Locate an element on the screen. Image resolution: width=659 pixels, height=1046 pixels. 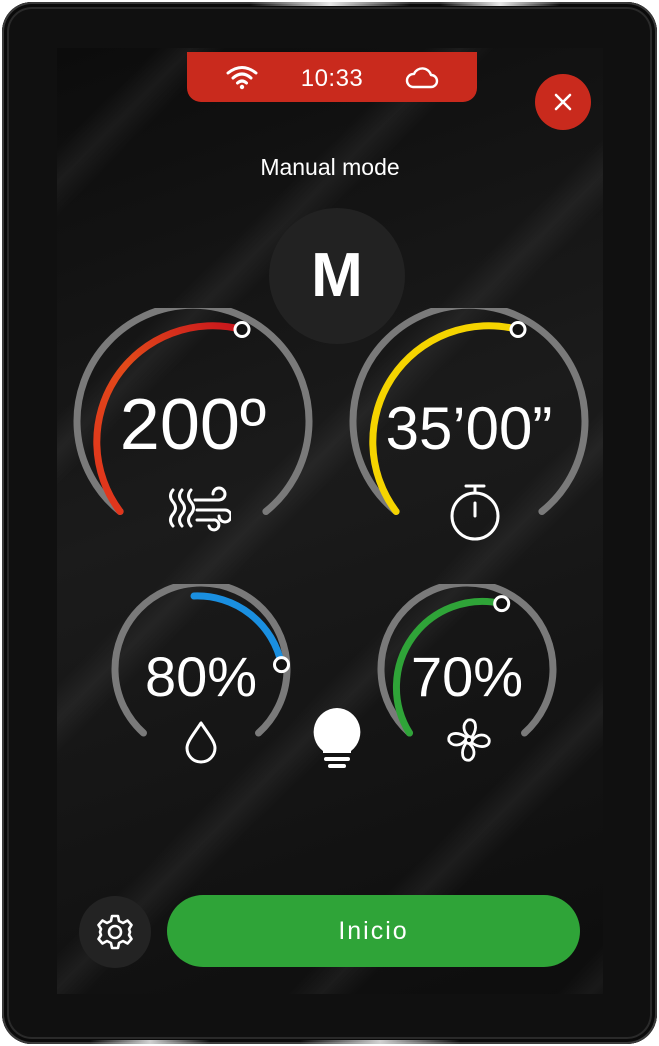
mode-title: Manual mode is located at coordinates (330, 167).